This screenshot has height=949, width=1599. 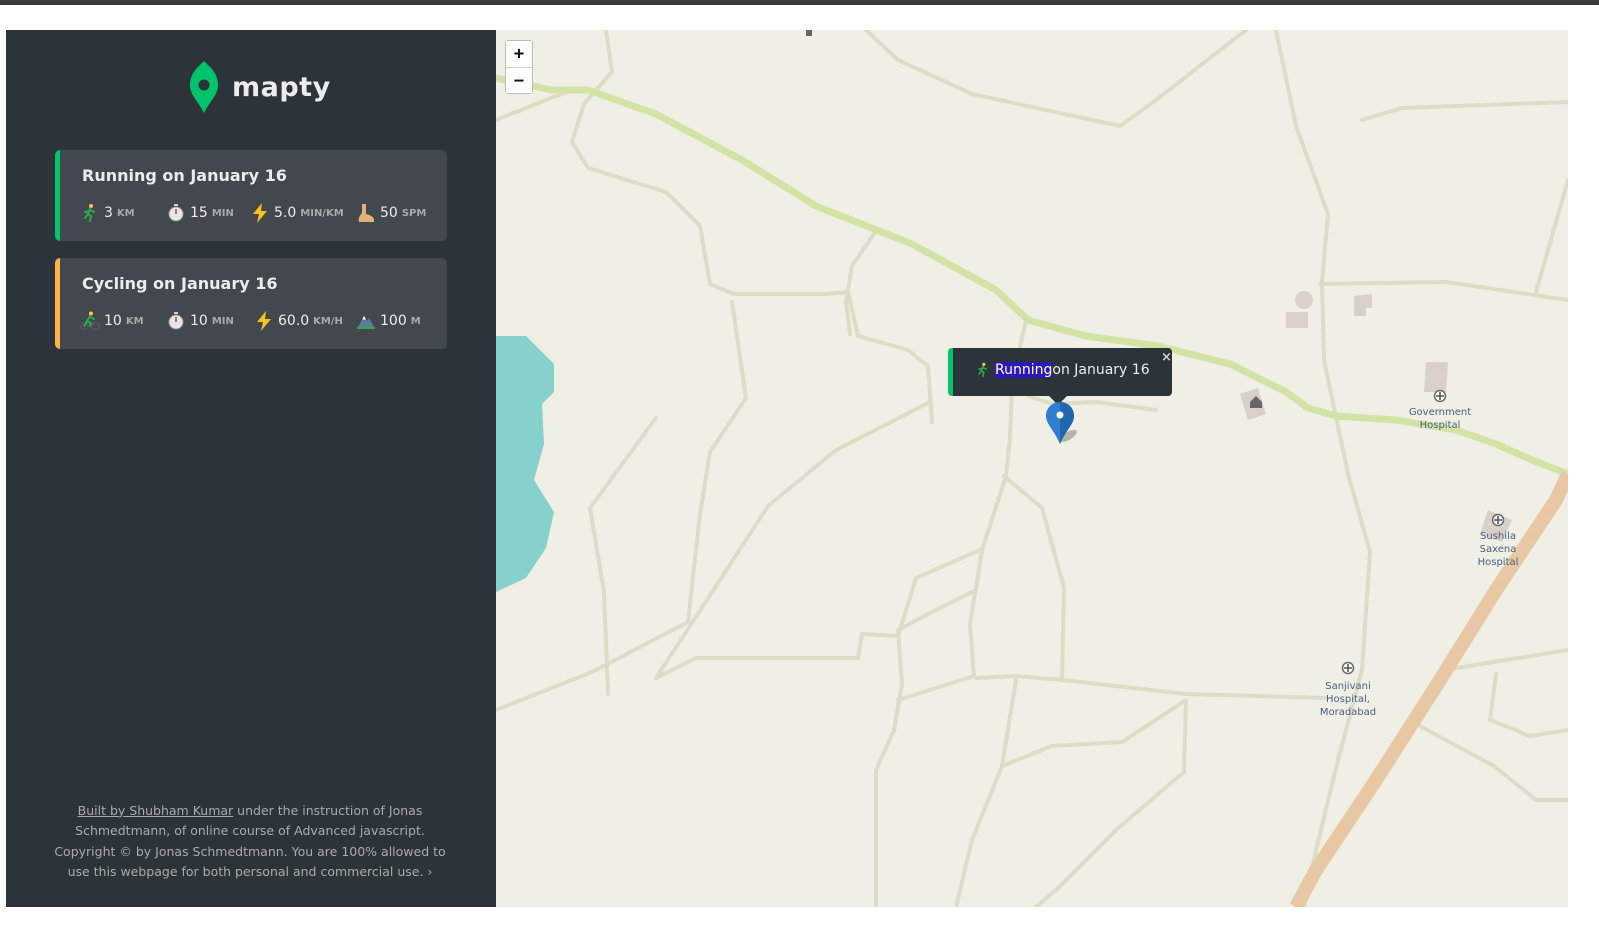 What do you see at coordinates (1066, 424) in the screenshot?
I see `map-marker-icon` at bounding box center [1066, 424].